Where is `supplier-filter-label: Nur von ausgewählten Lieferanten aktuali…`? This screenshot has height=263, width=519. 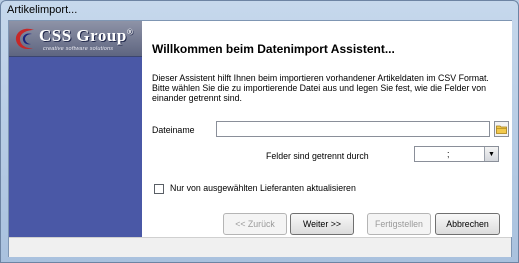
supplier-filter-label: Nur von ausgewählten Lieferanten aktuali… is located at coordinates (263, 188).